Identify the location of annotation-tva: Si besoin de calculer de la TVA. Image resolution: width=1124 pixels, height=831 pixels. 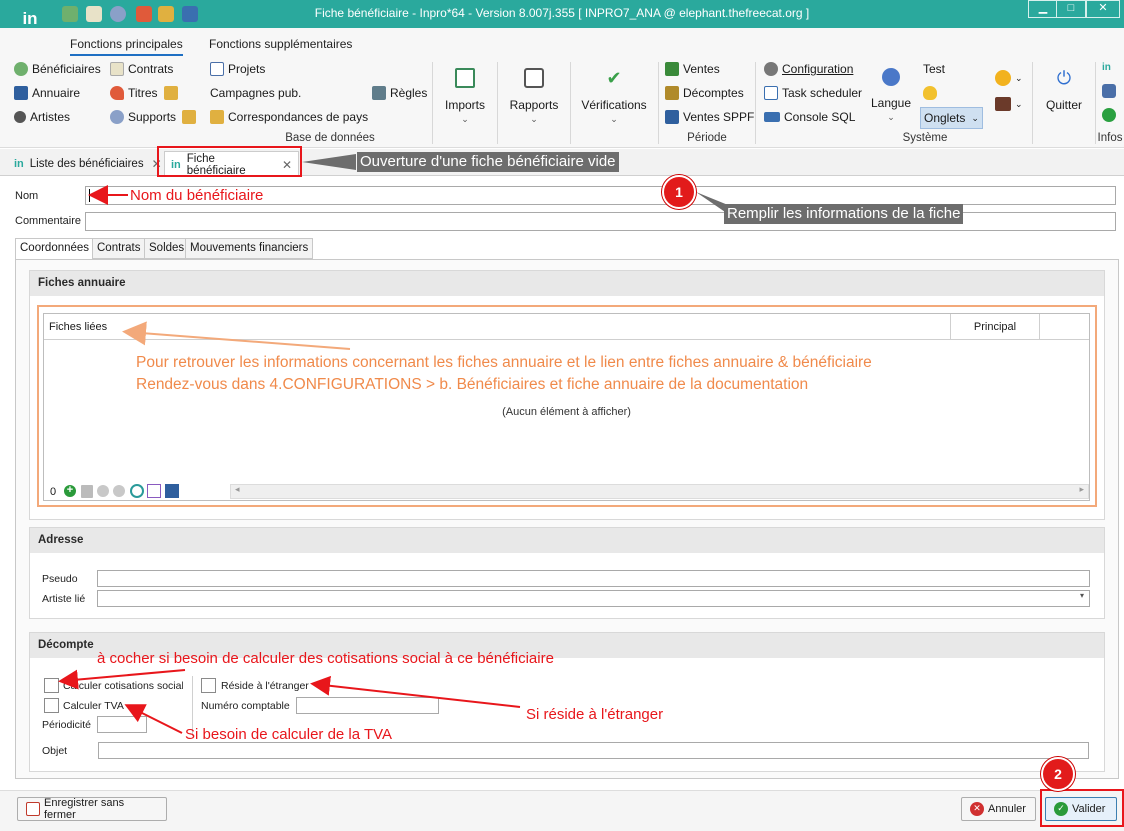
(289, 734).